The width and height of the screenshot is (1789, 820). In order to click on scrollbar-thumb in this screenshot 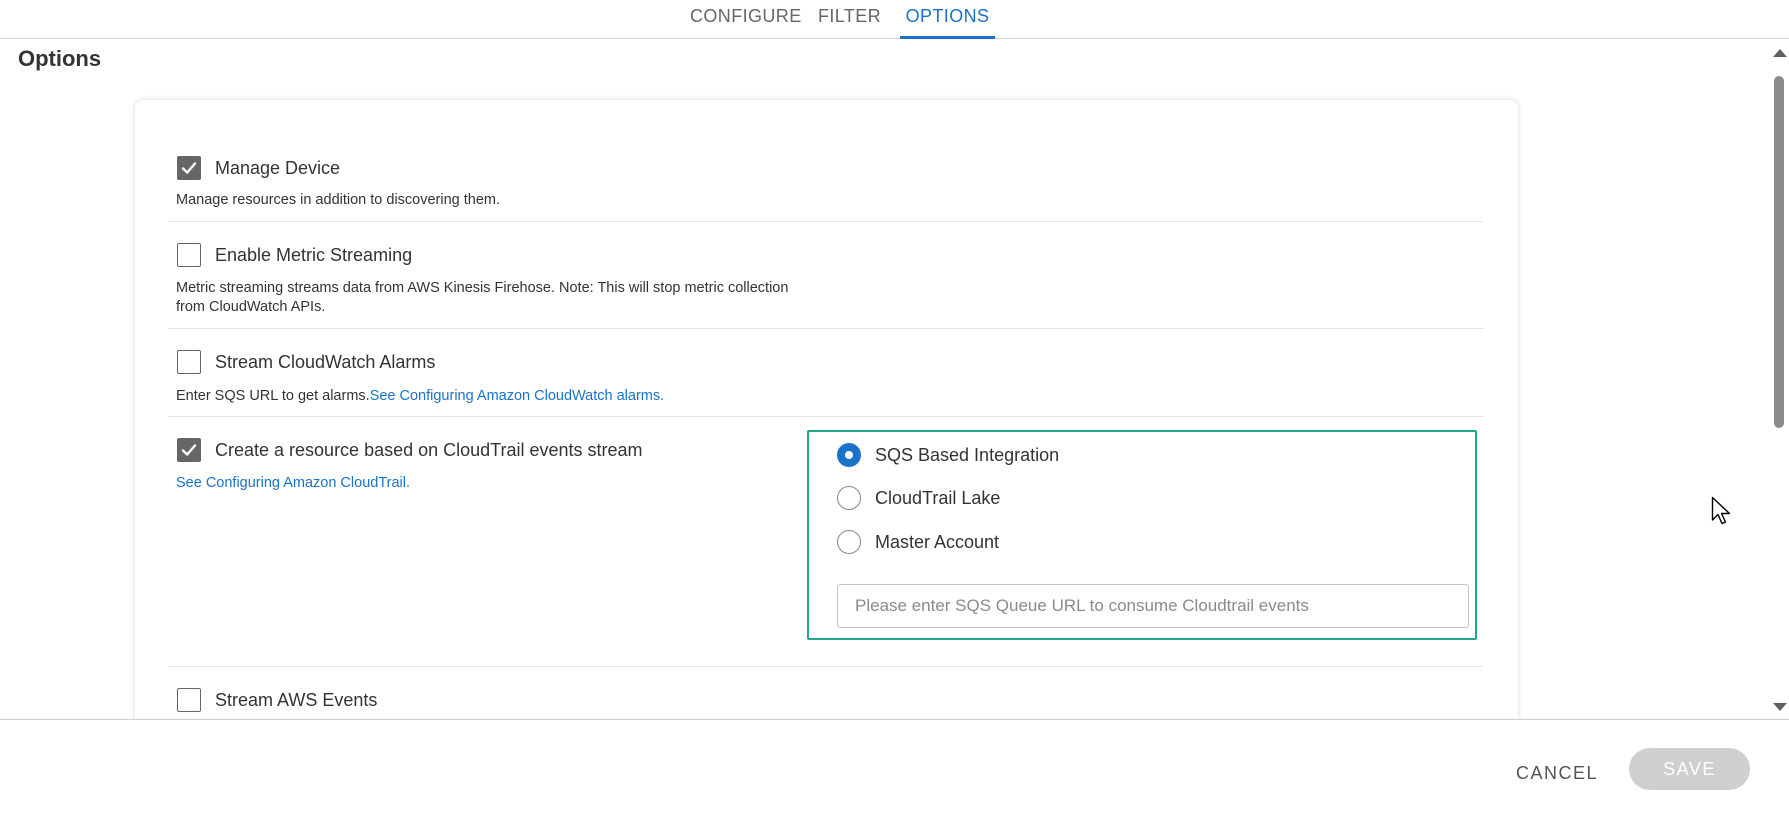, I will do `click(1779, 252)`.